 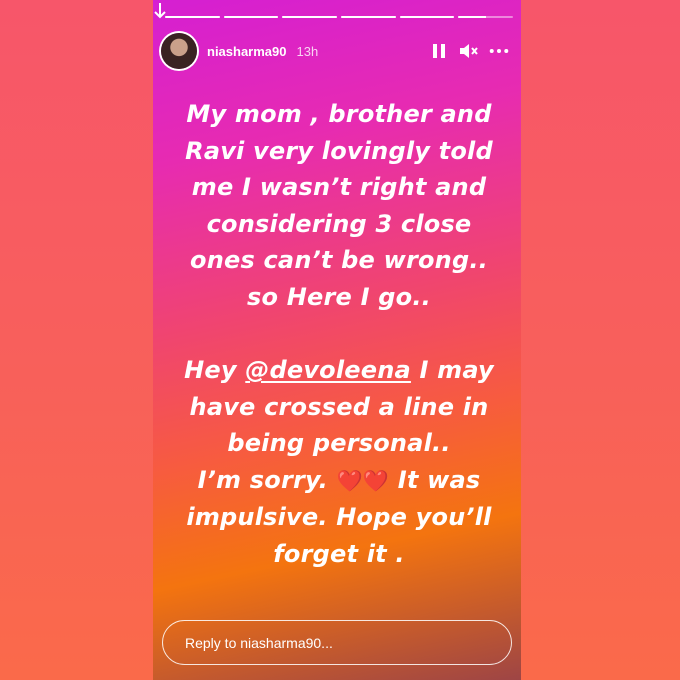 I want to click on timestamp: 13h, so click(x=307, y=51).